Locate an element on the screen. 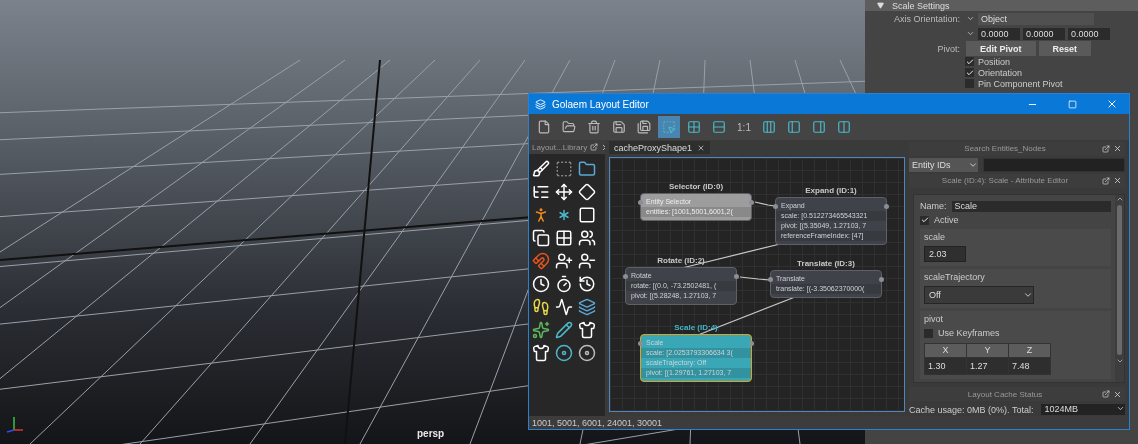 The width and height of the screenshot is (1138, 444). dashed-square-icon is located at coordinates (564, 169).